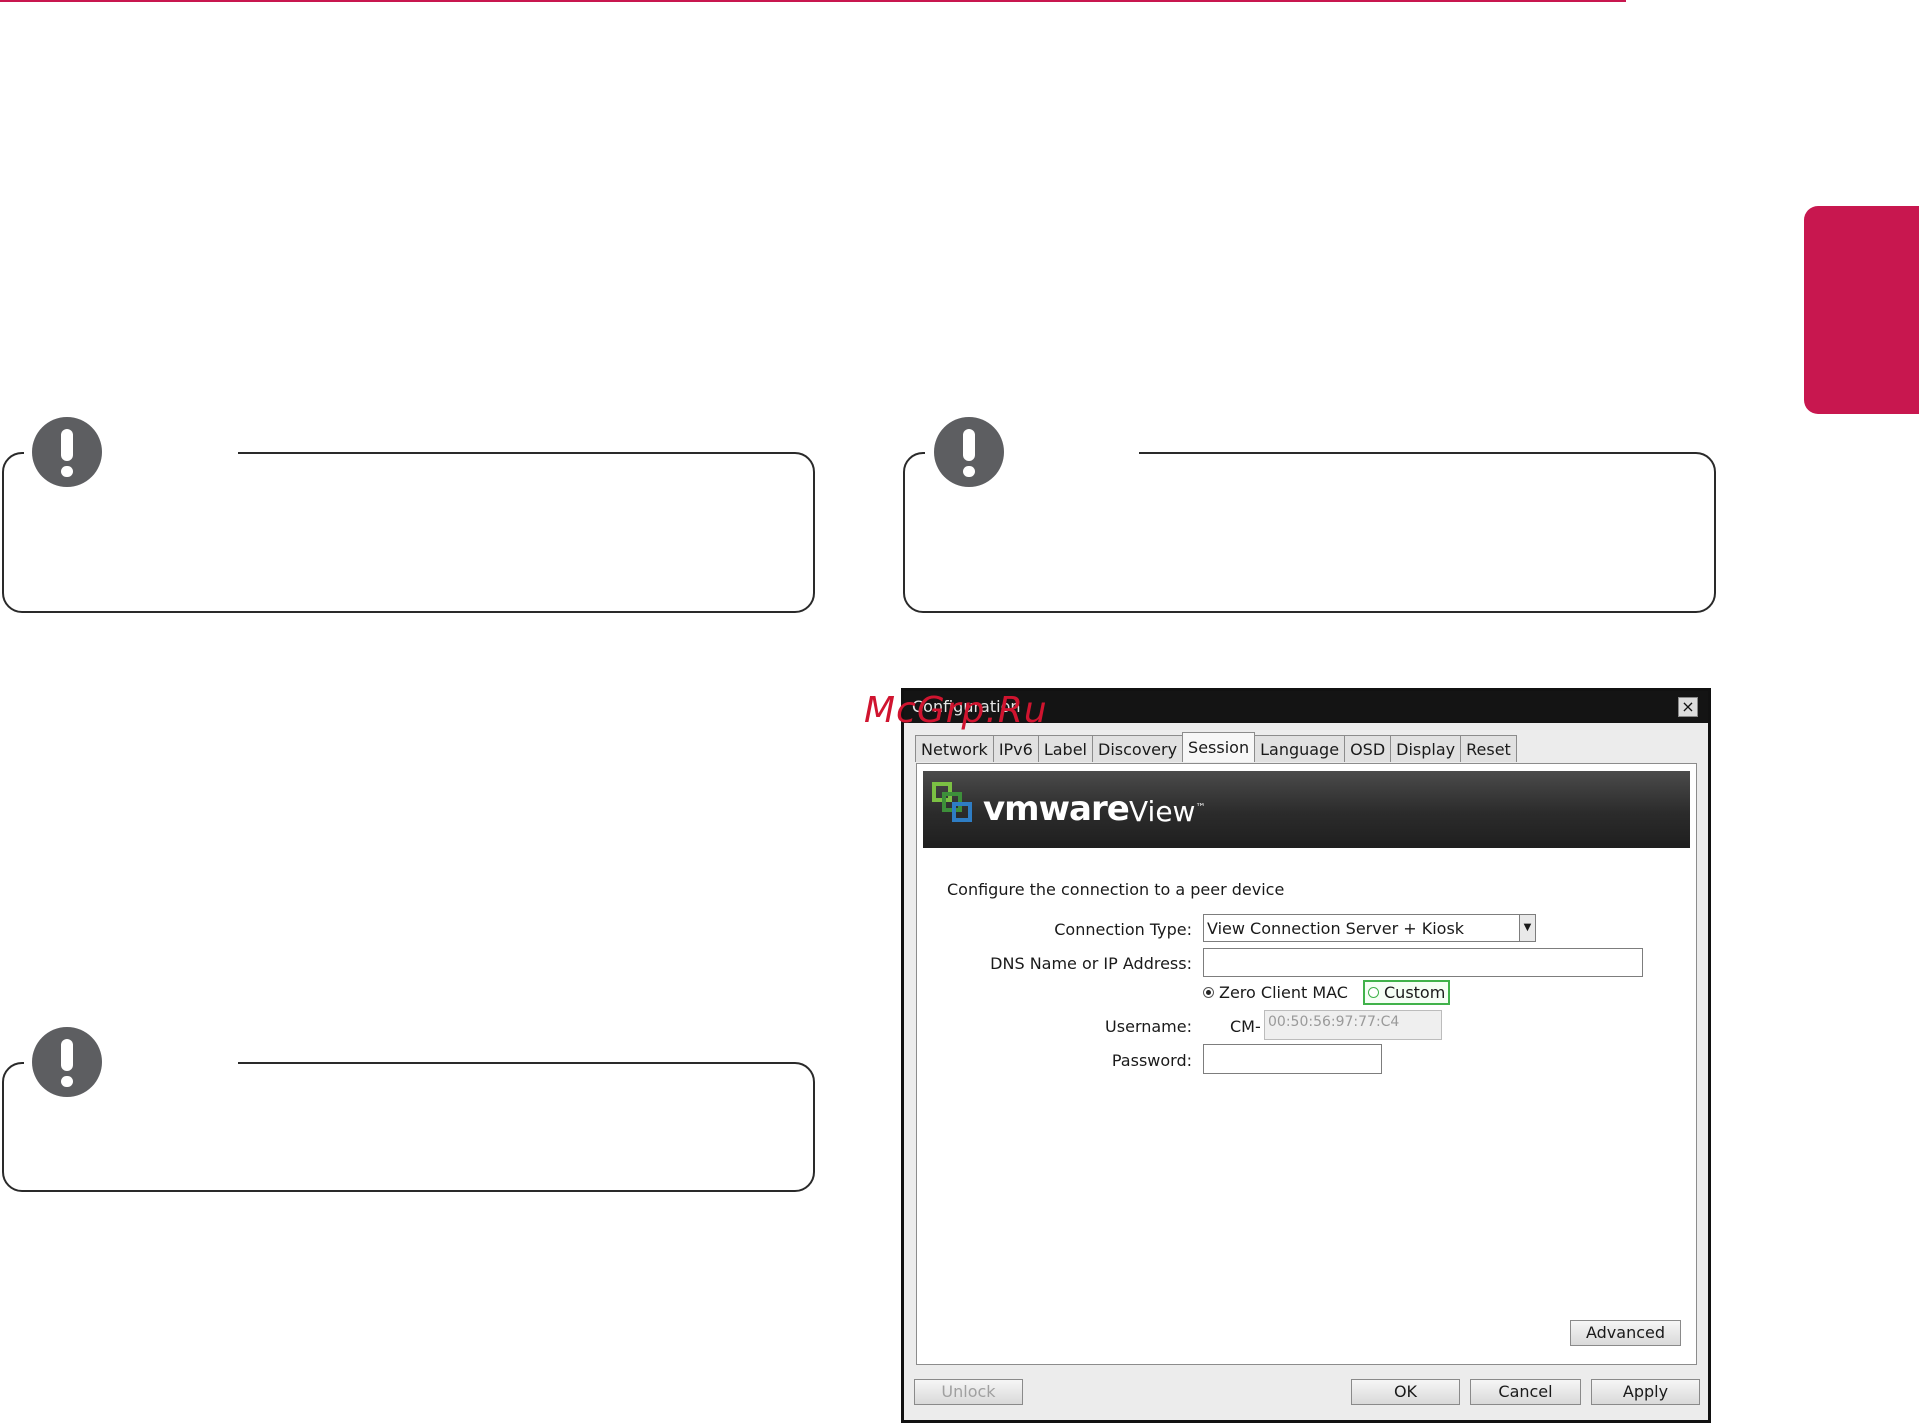 The width and height of the screenshot is (1919, 1423). Describe the element at coordinates (1861, 310) in the screenshot. I see `side-section-tab` at that location.